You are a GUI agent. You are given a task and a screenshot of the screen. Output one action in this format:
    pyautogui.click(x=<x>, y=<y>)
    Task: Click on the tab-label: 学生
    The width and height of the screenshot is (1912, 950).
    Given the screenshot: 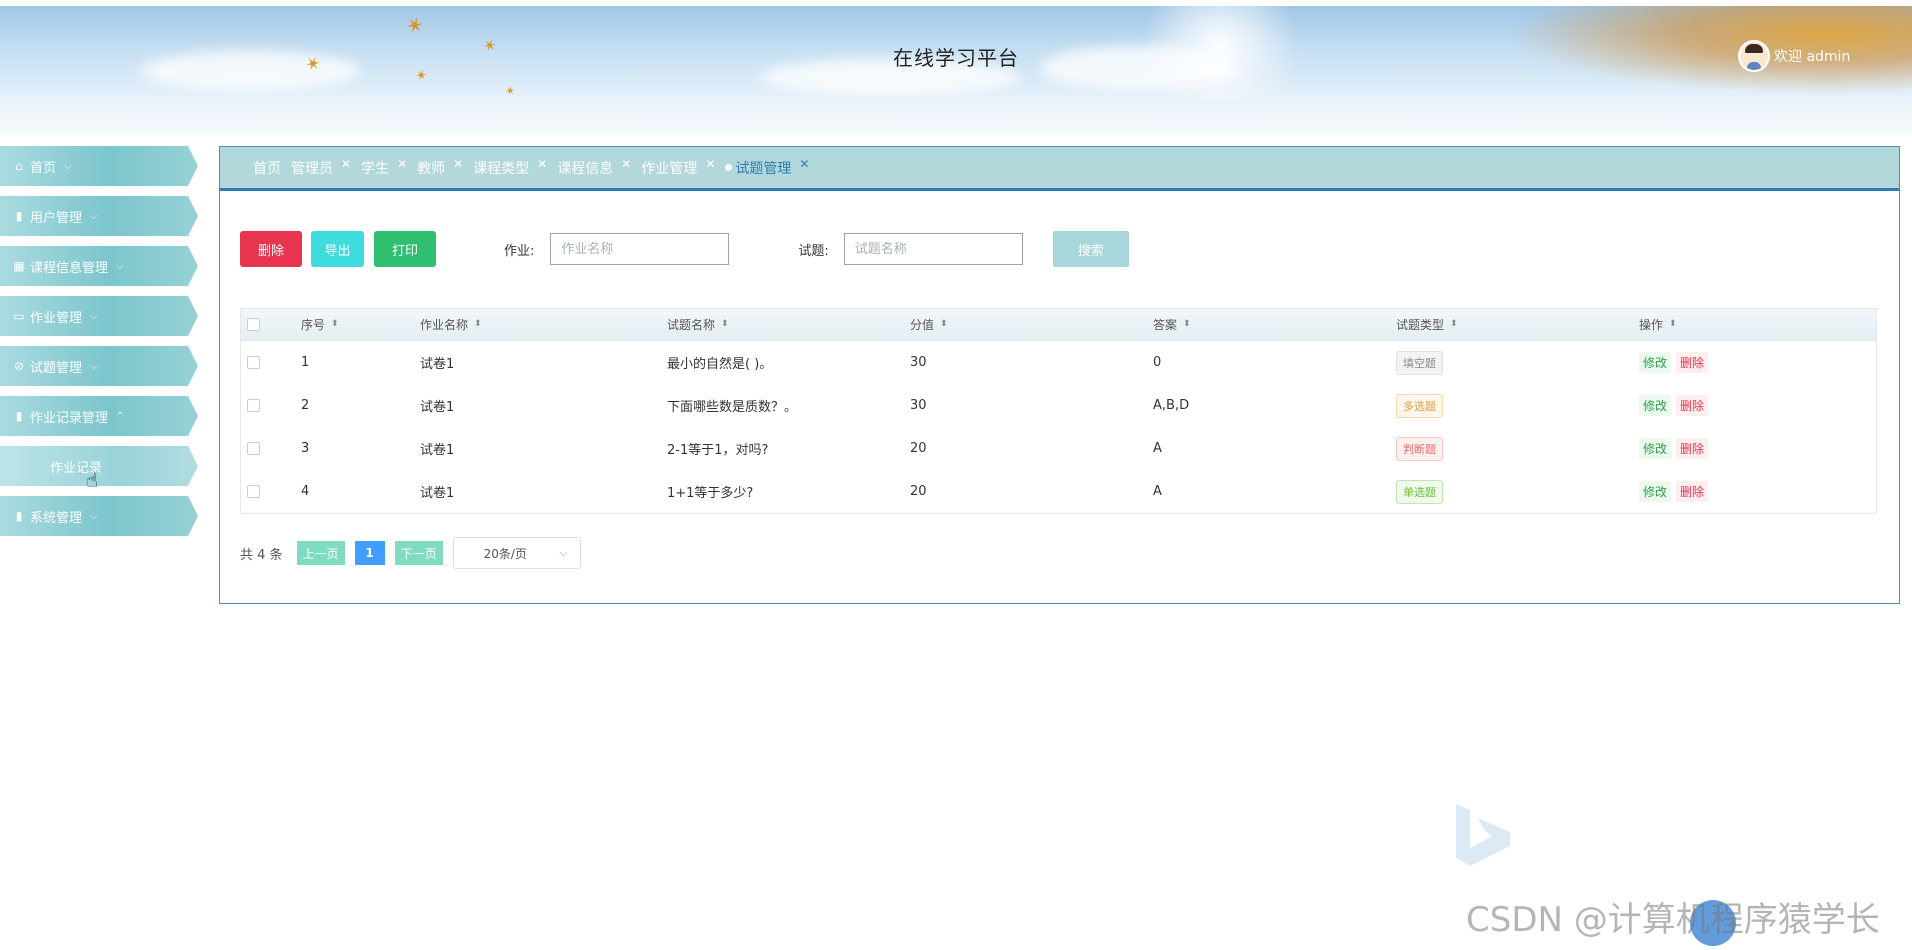 What is the action you would take?
    pyautogui.click(x=375, y=168)
    